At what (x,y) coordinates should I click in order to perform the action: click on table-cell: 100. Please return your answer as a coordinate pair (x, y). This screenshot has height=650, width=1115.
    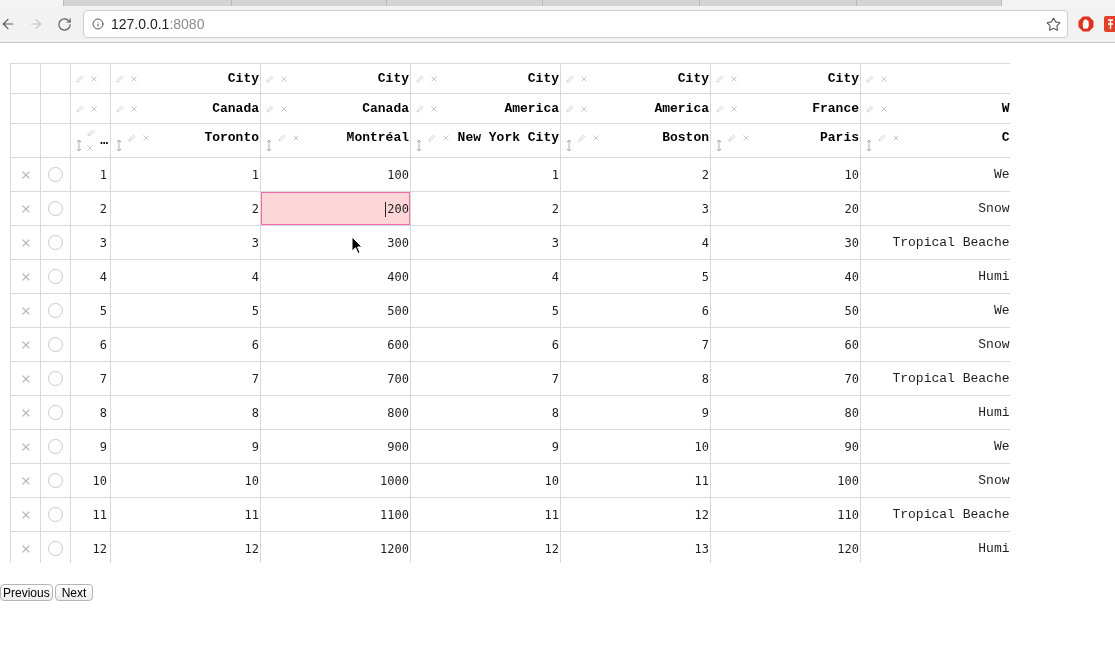
    Looking at the image, I should click on (335, 174).